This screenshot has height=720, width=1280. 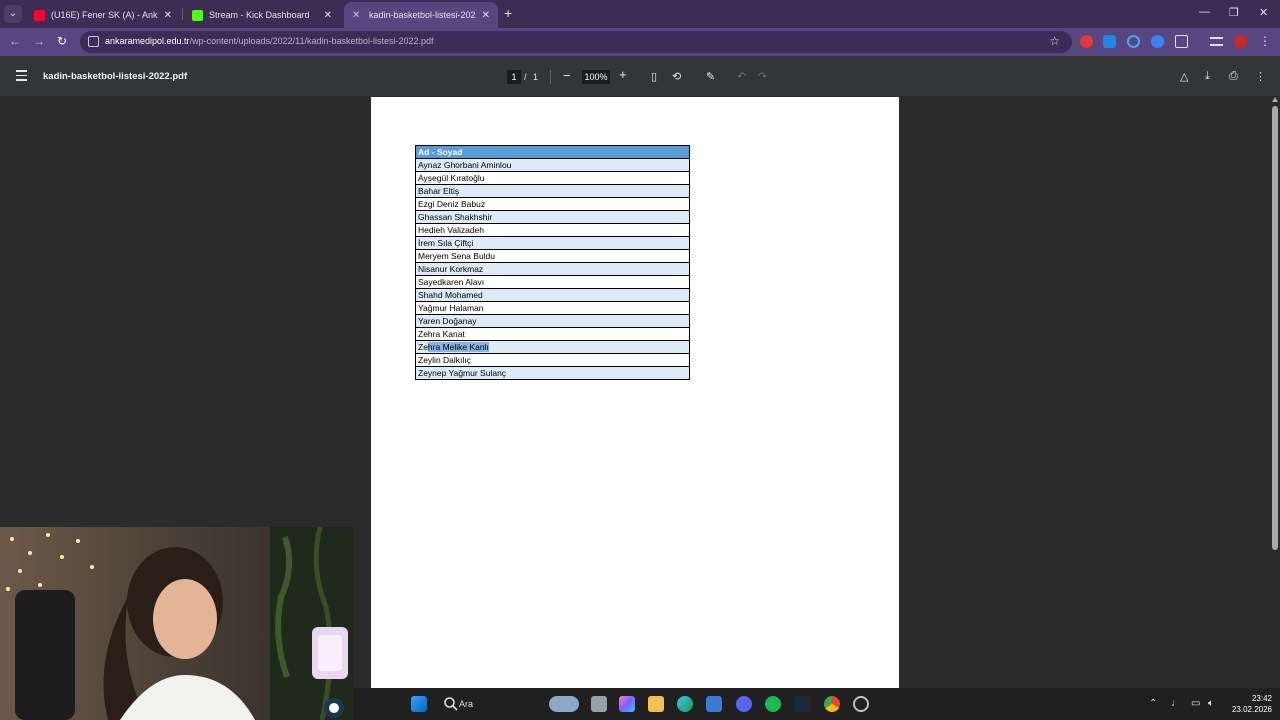 What do you see at coordinates (1234, 12) in the screenshot?
I see `restore-icon: ❐` at bounding box center [1234, 12].